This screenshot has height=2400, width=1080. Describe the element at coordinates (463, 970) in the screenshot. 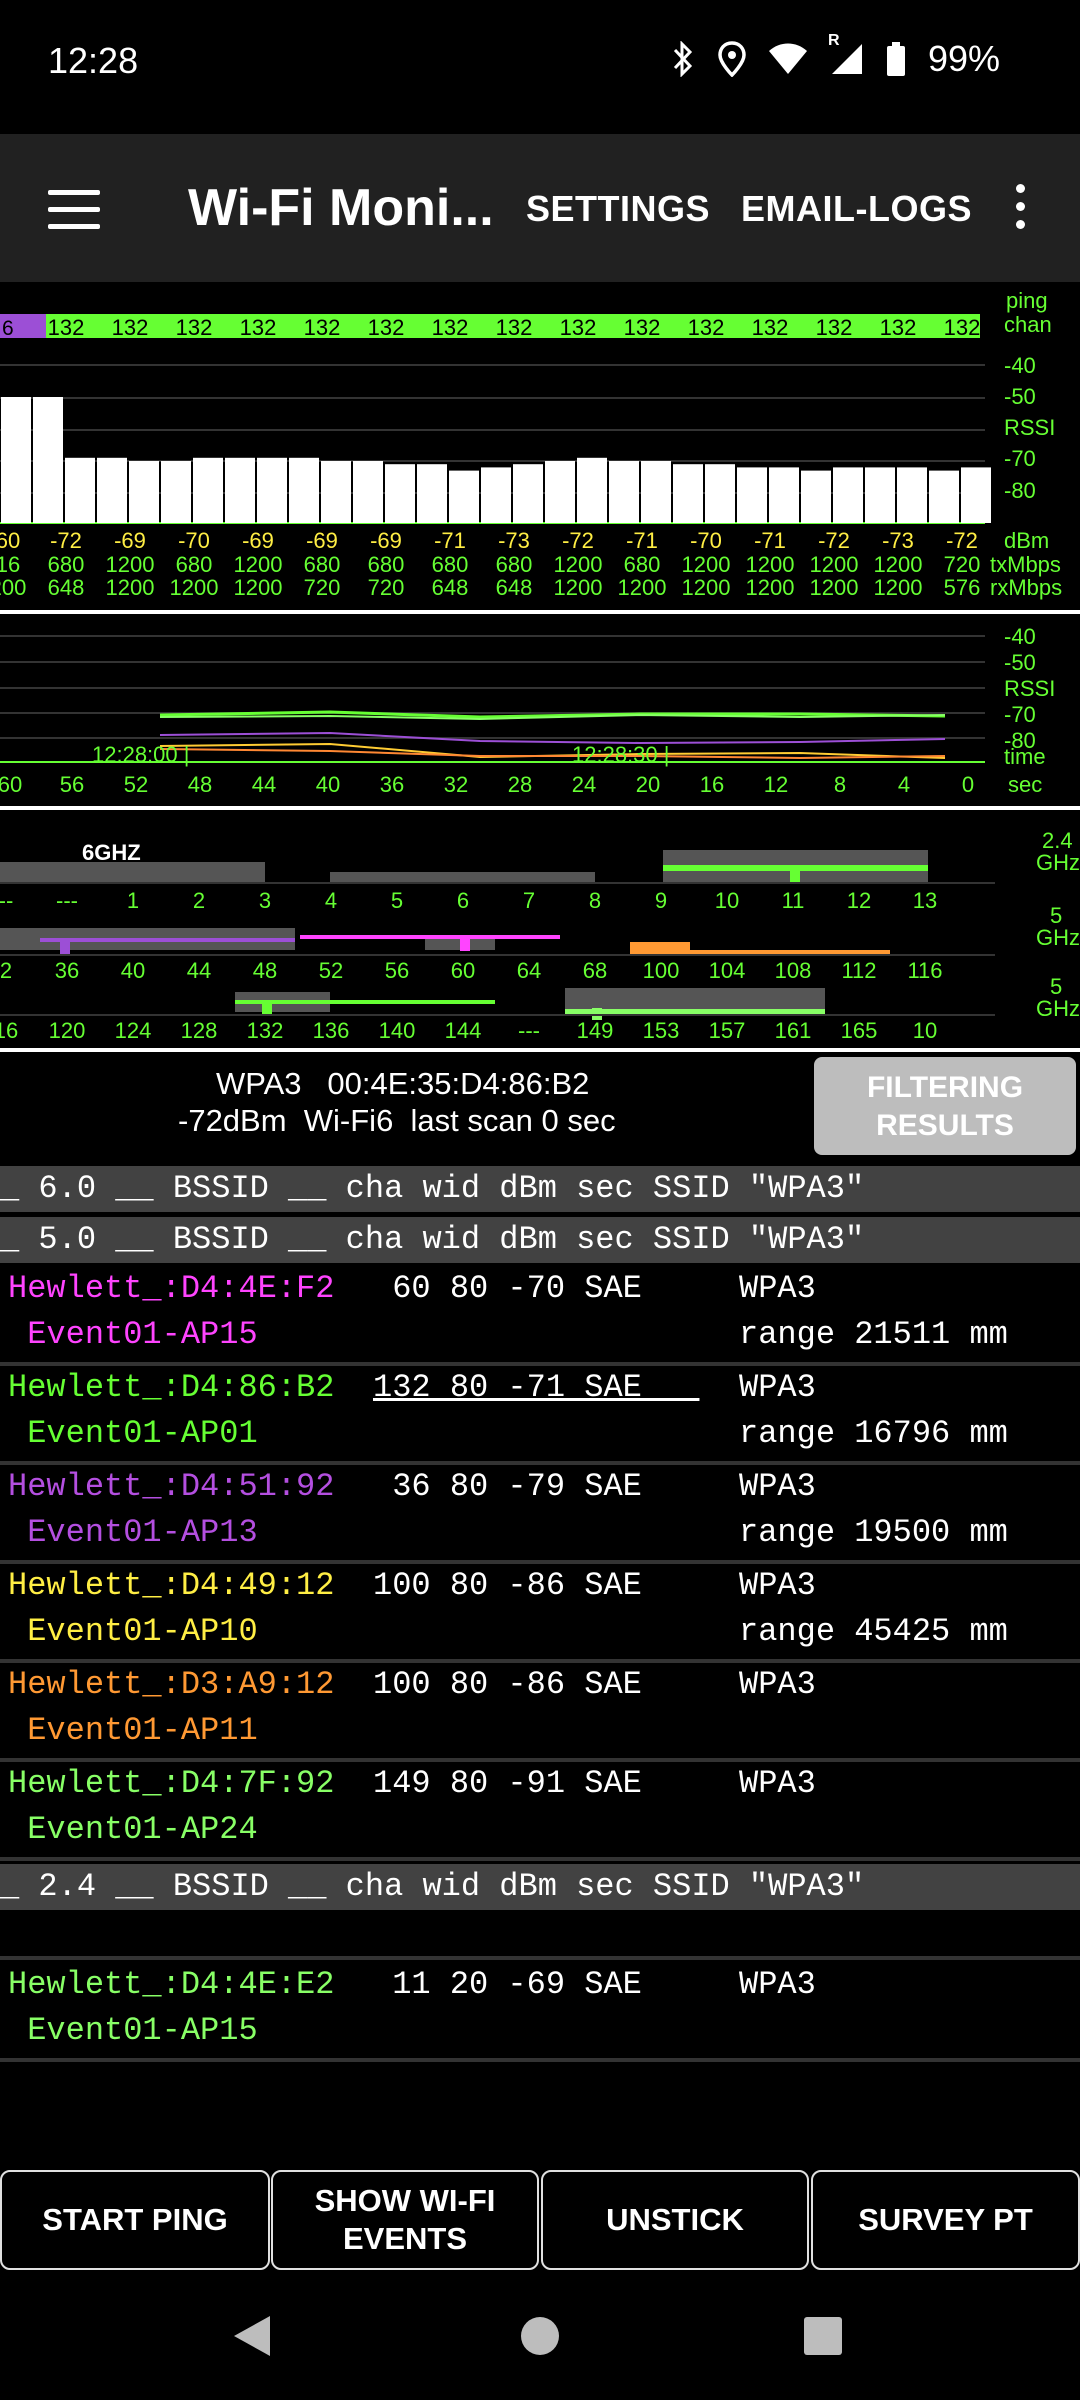

I see `channel-number: 60` at that location.